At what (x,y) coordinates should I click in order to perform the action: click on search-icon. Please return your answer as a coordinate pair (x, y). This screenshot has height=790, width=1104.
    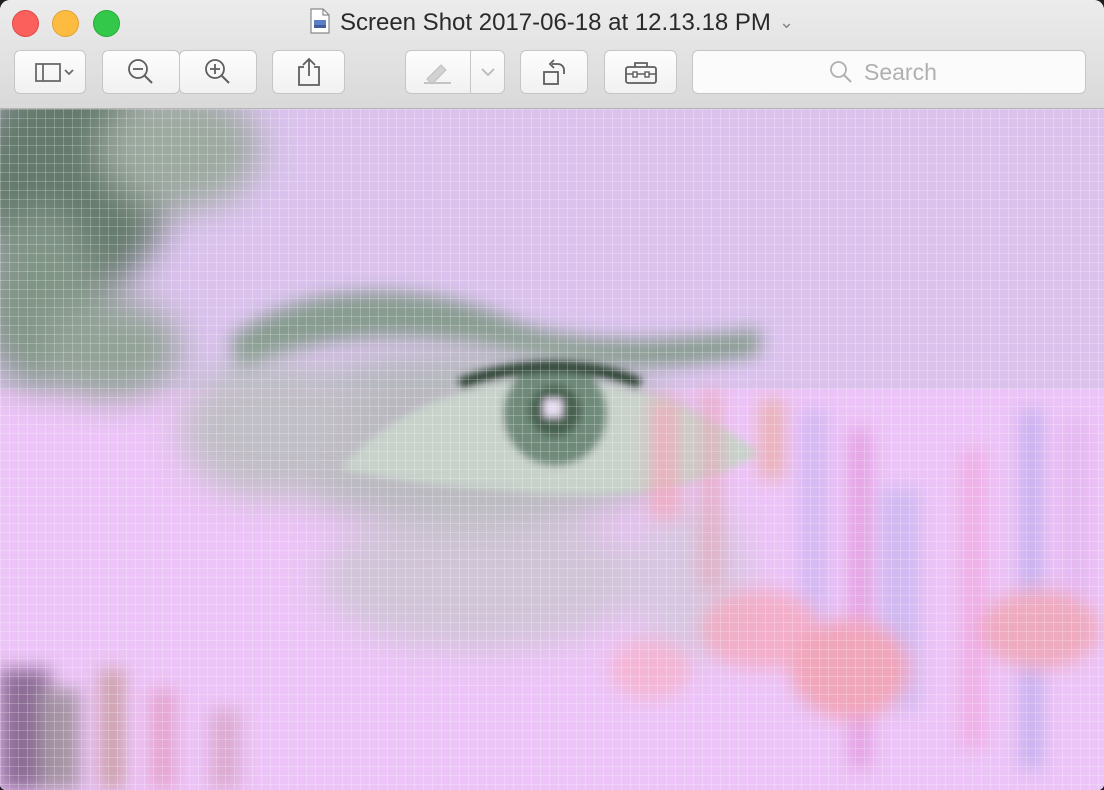
    Looking at the image, I should click on (841, 72).